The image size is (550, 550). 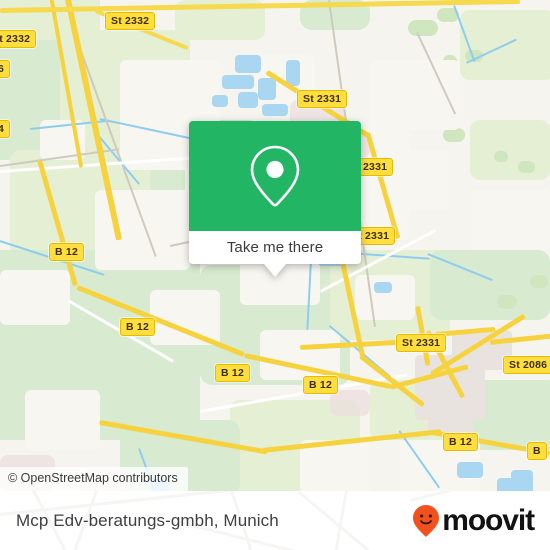 I want to click on moovit-logo: moovit, so click(x=473, y=520).